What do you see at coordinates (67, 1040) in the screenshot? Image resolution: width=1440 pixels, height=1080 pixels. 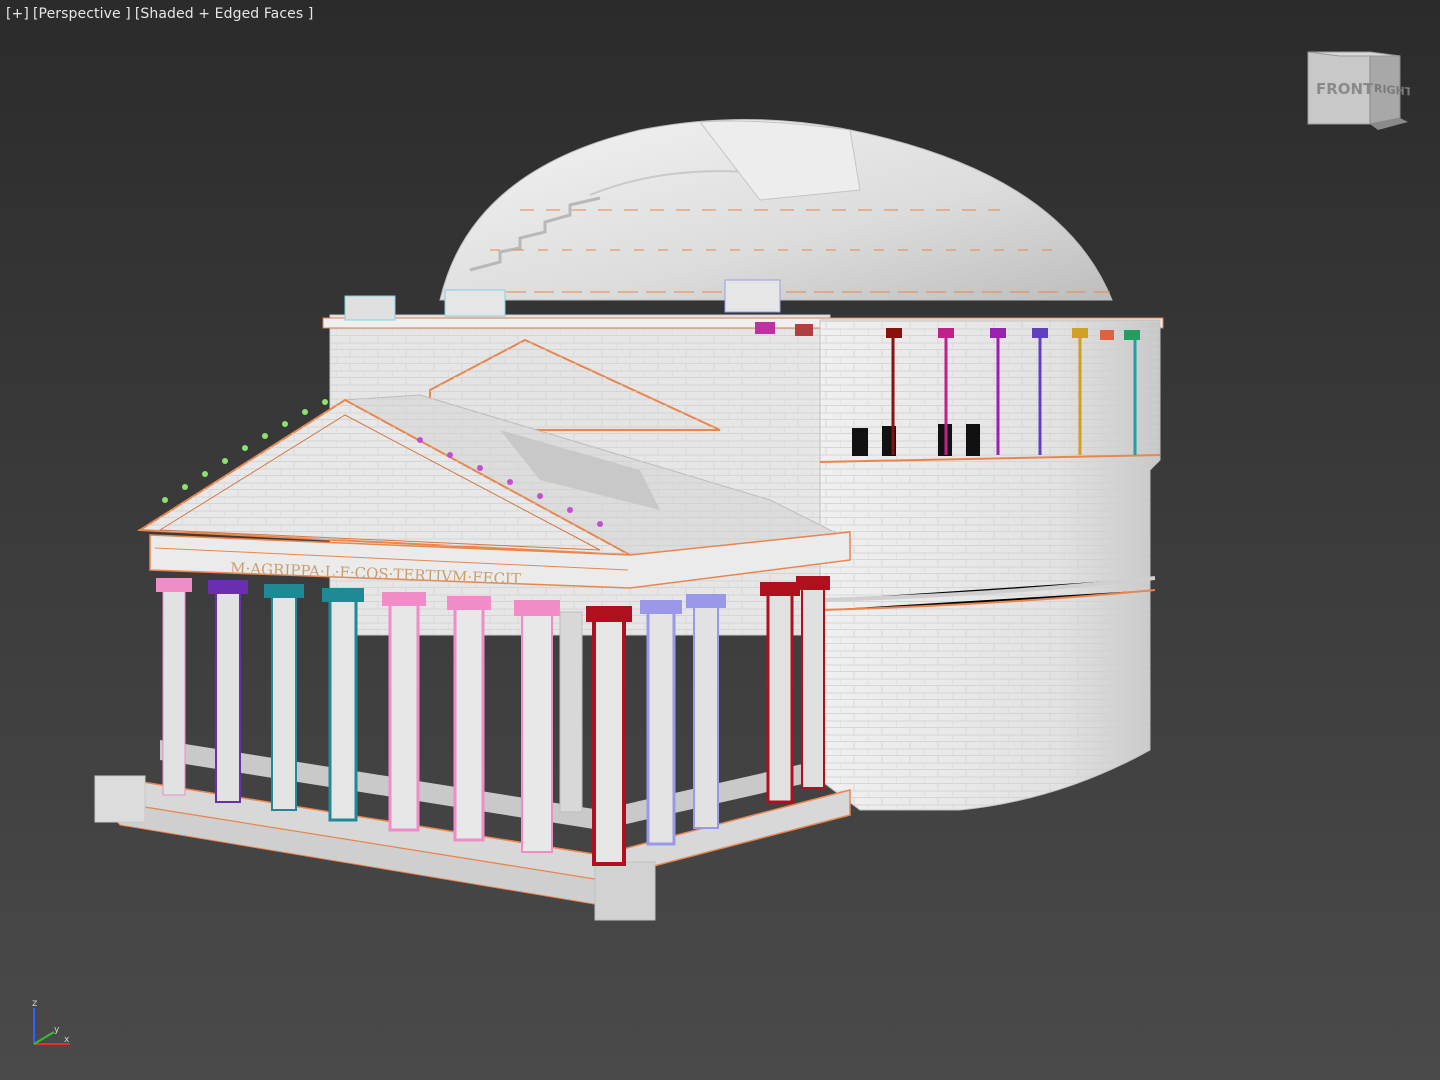 I see `x-axis-label: x` at bounding box center [67, 1040].